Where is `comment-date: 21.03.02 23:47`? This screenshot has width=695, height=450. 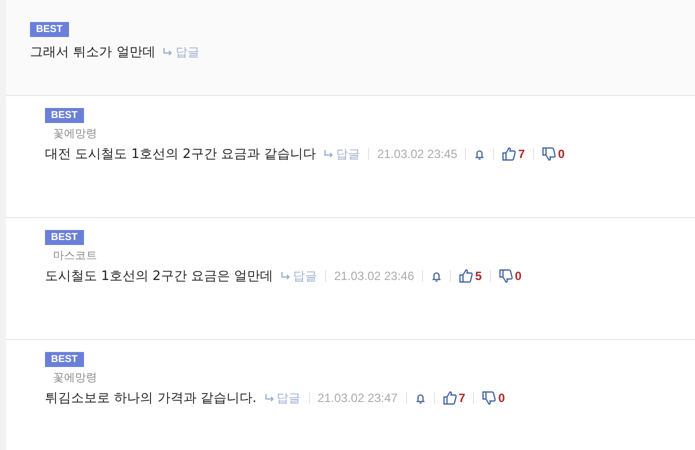
comment-date: 21.03.02 23:47 is located at coordinates (358, 398).